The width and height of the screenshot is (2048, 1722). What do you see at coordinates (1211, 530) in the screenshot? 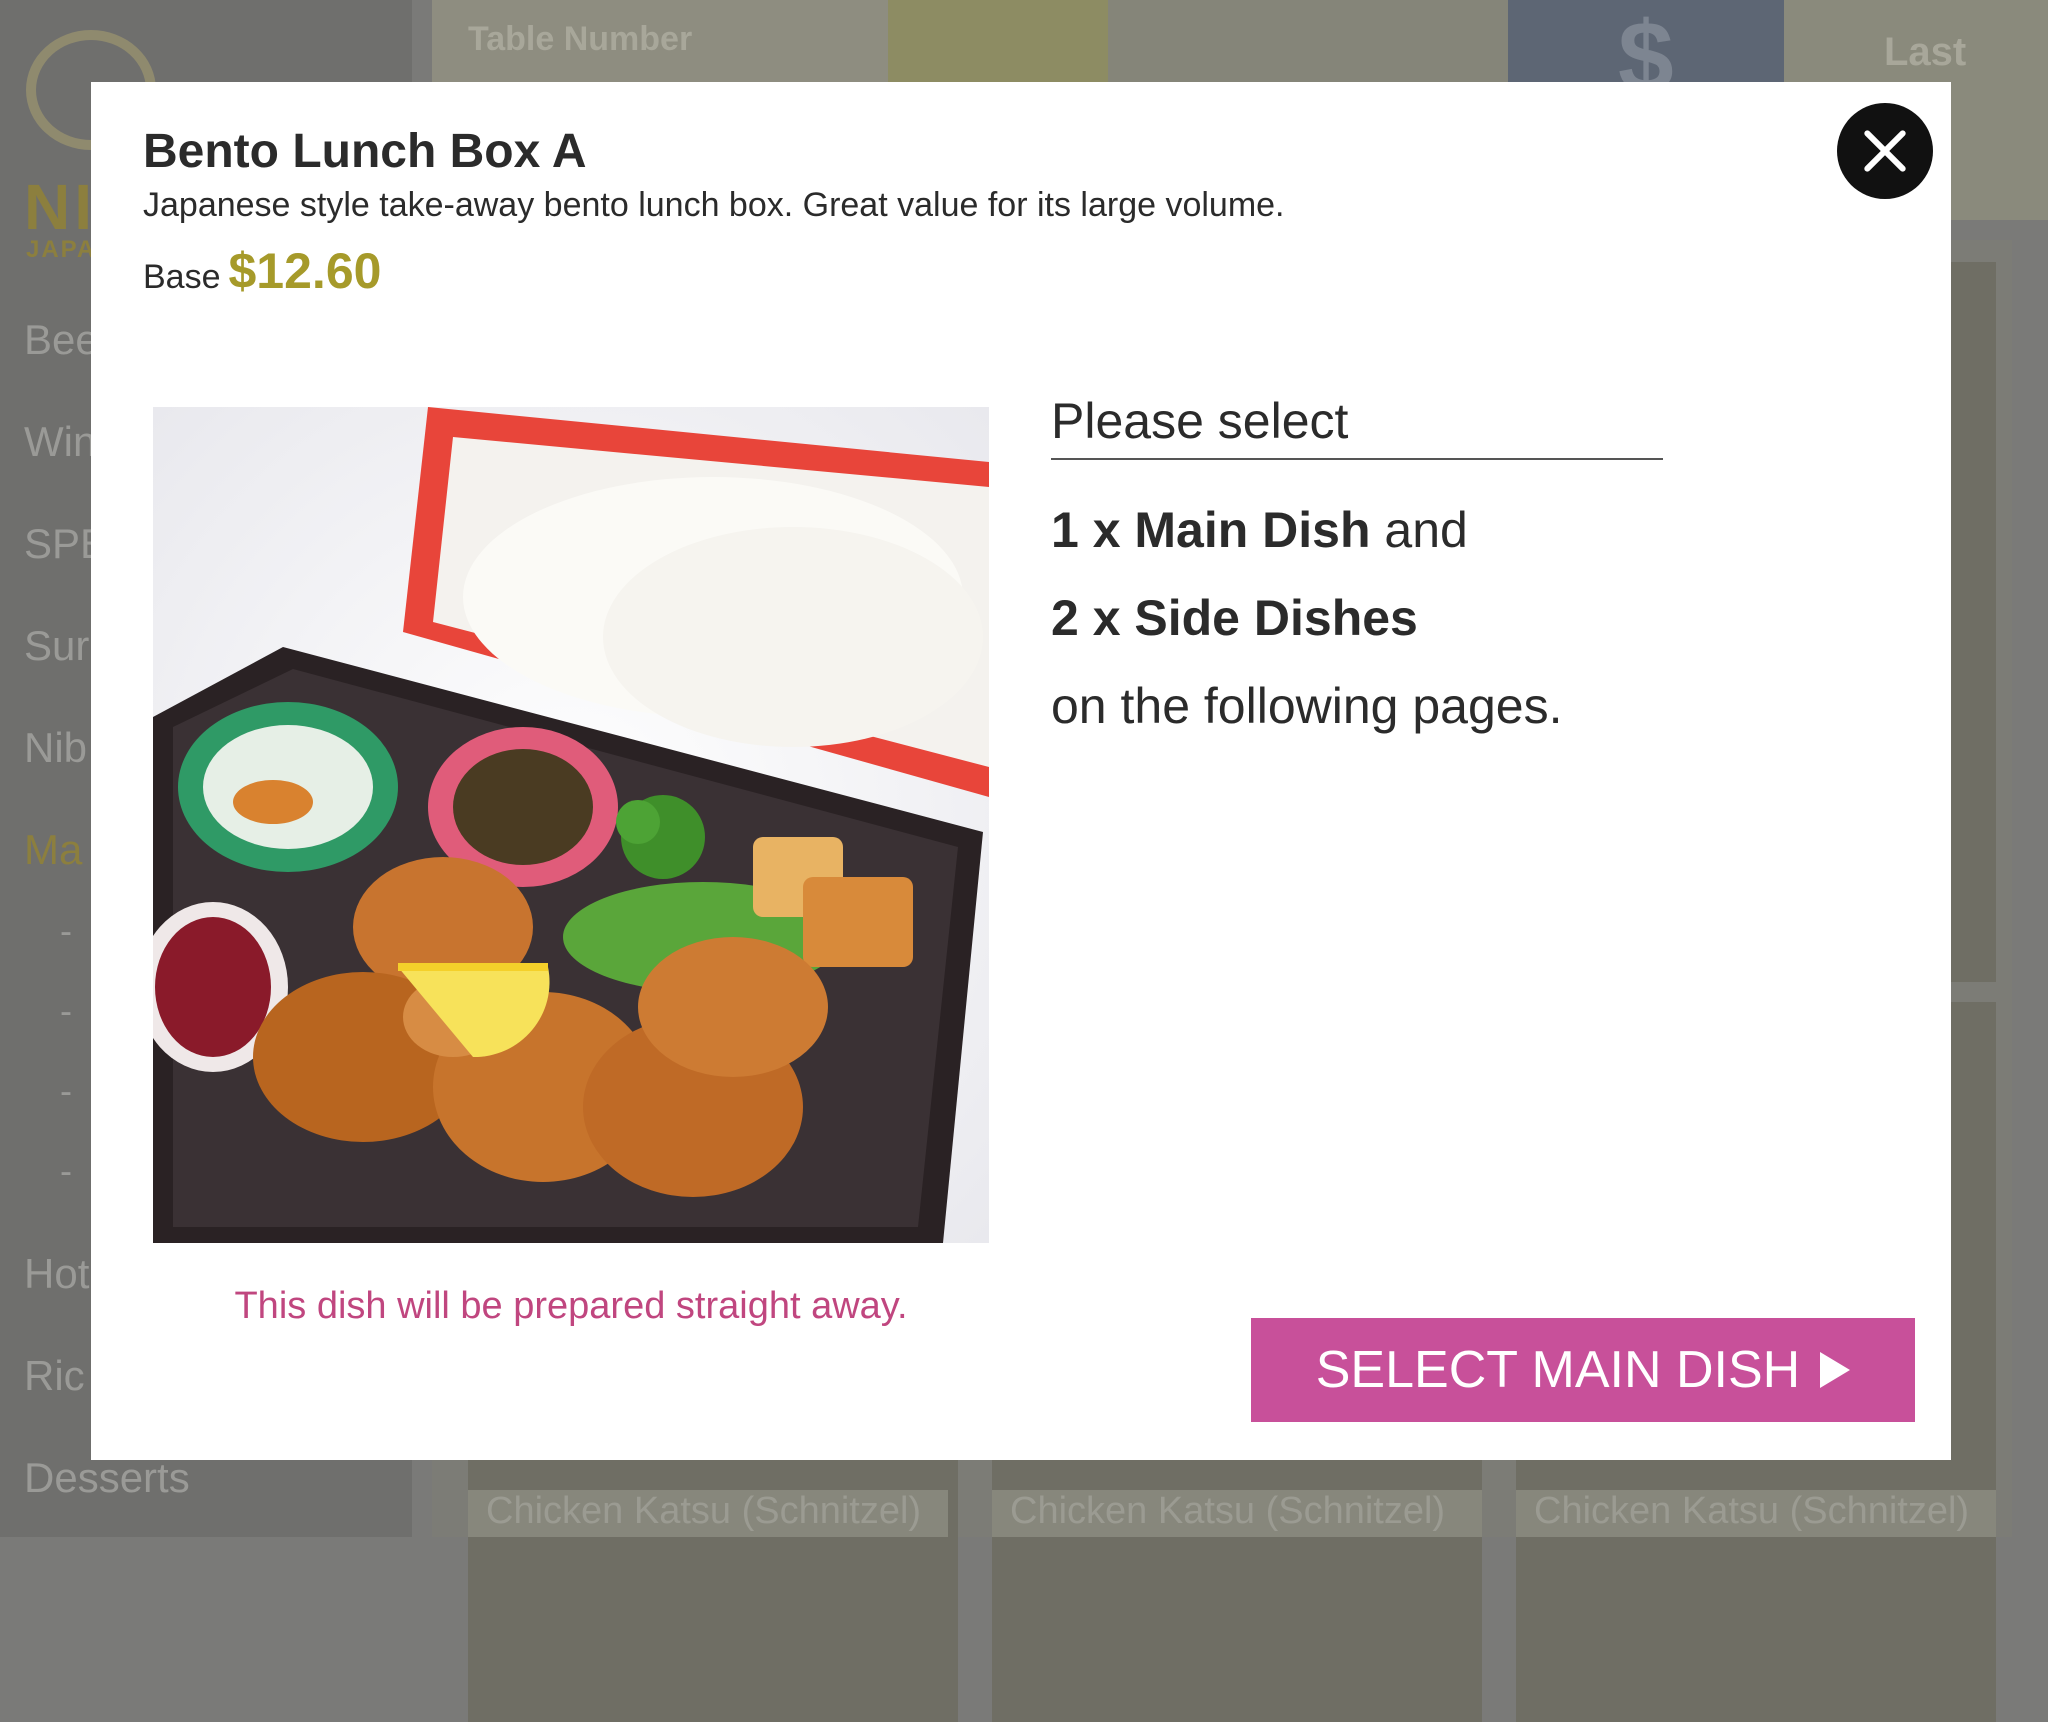
I see `main-dish-count: 1 x Main Dish` at bounding box center [1211, 530].